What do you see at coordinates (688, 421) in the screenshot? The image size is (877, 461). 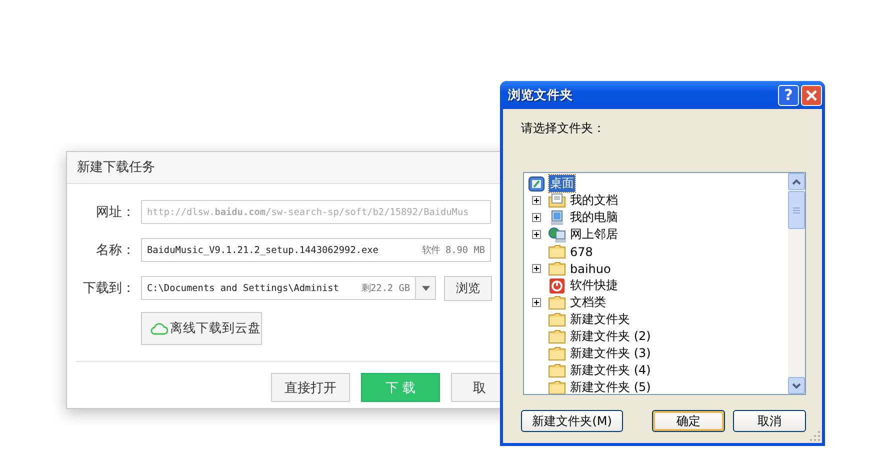 I see `dialog-button: 确定` at bounding box center [688, 421].